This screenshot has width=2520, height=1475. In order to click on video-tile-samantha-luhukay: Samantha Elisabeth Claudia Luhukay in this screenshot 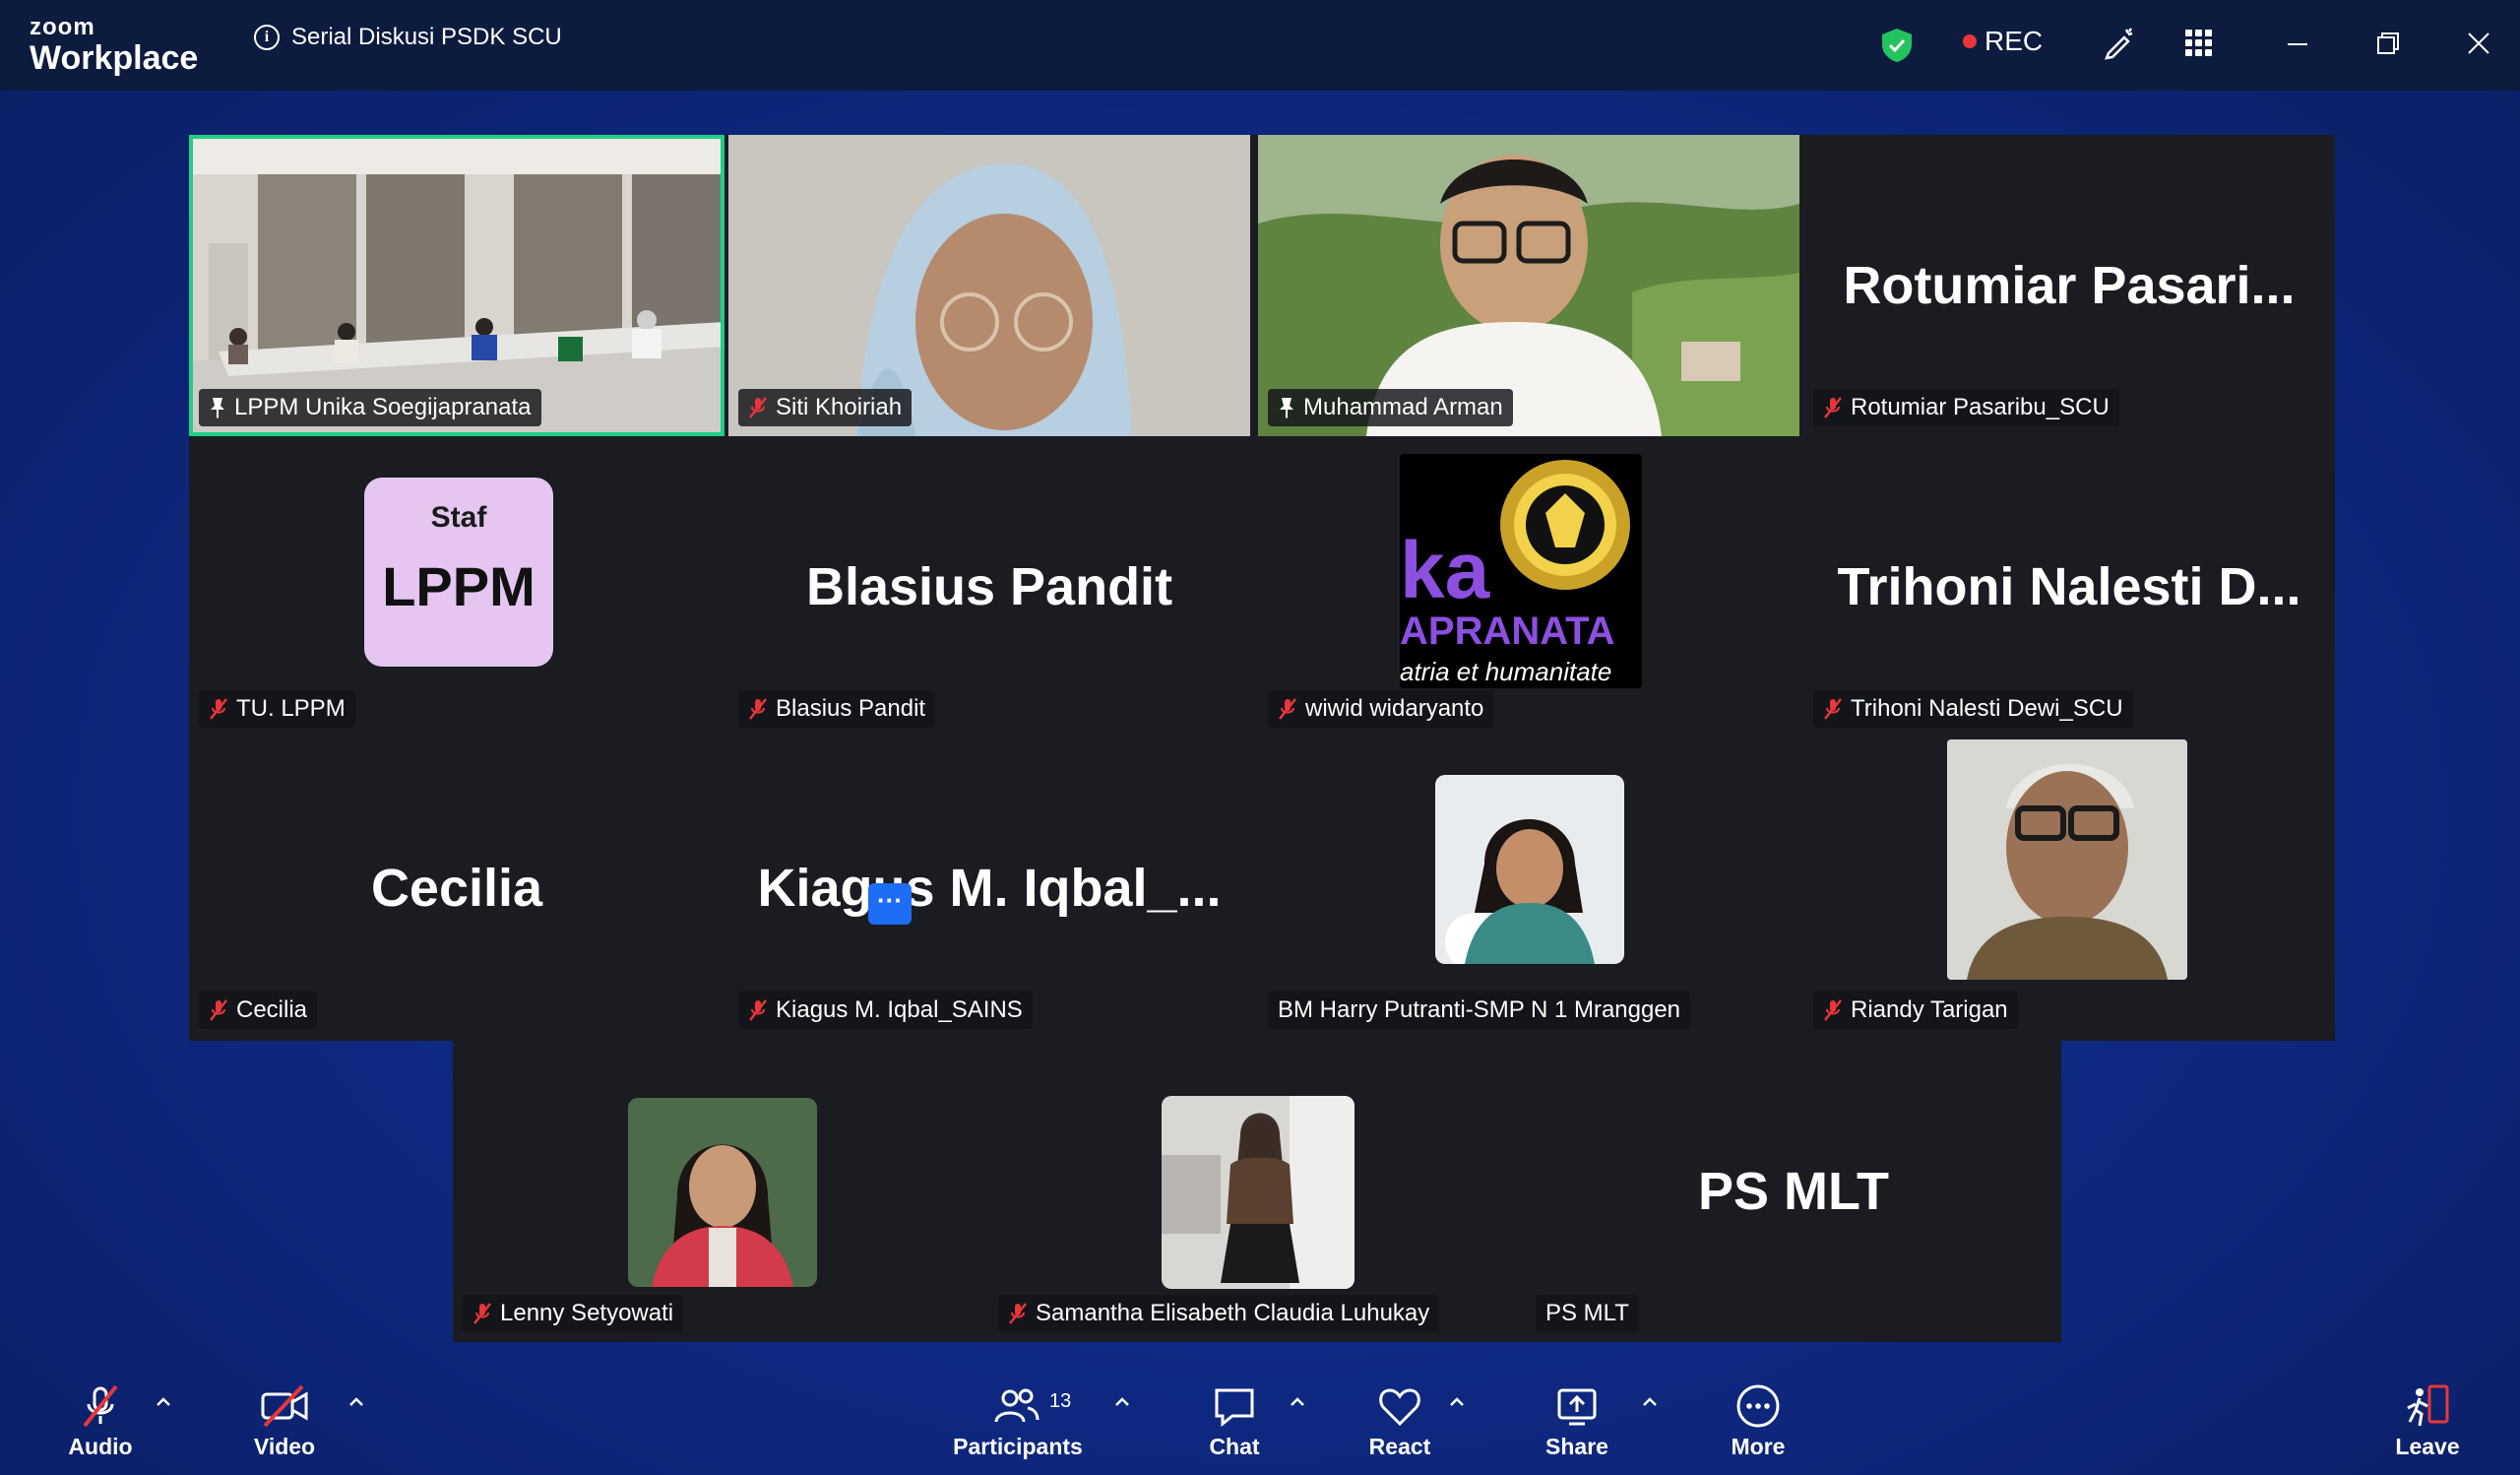, I will do `click(1255, 1191)`.